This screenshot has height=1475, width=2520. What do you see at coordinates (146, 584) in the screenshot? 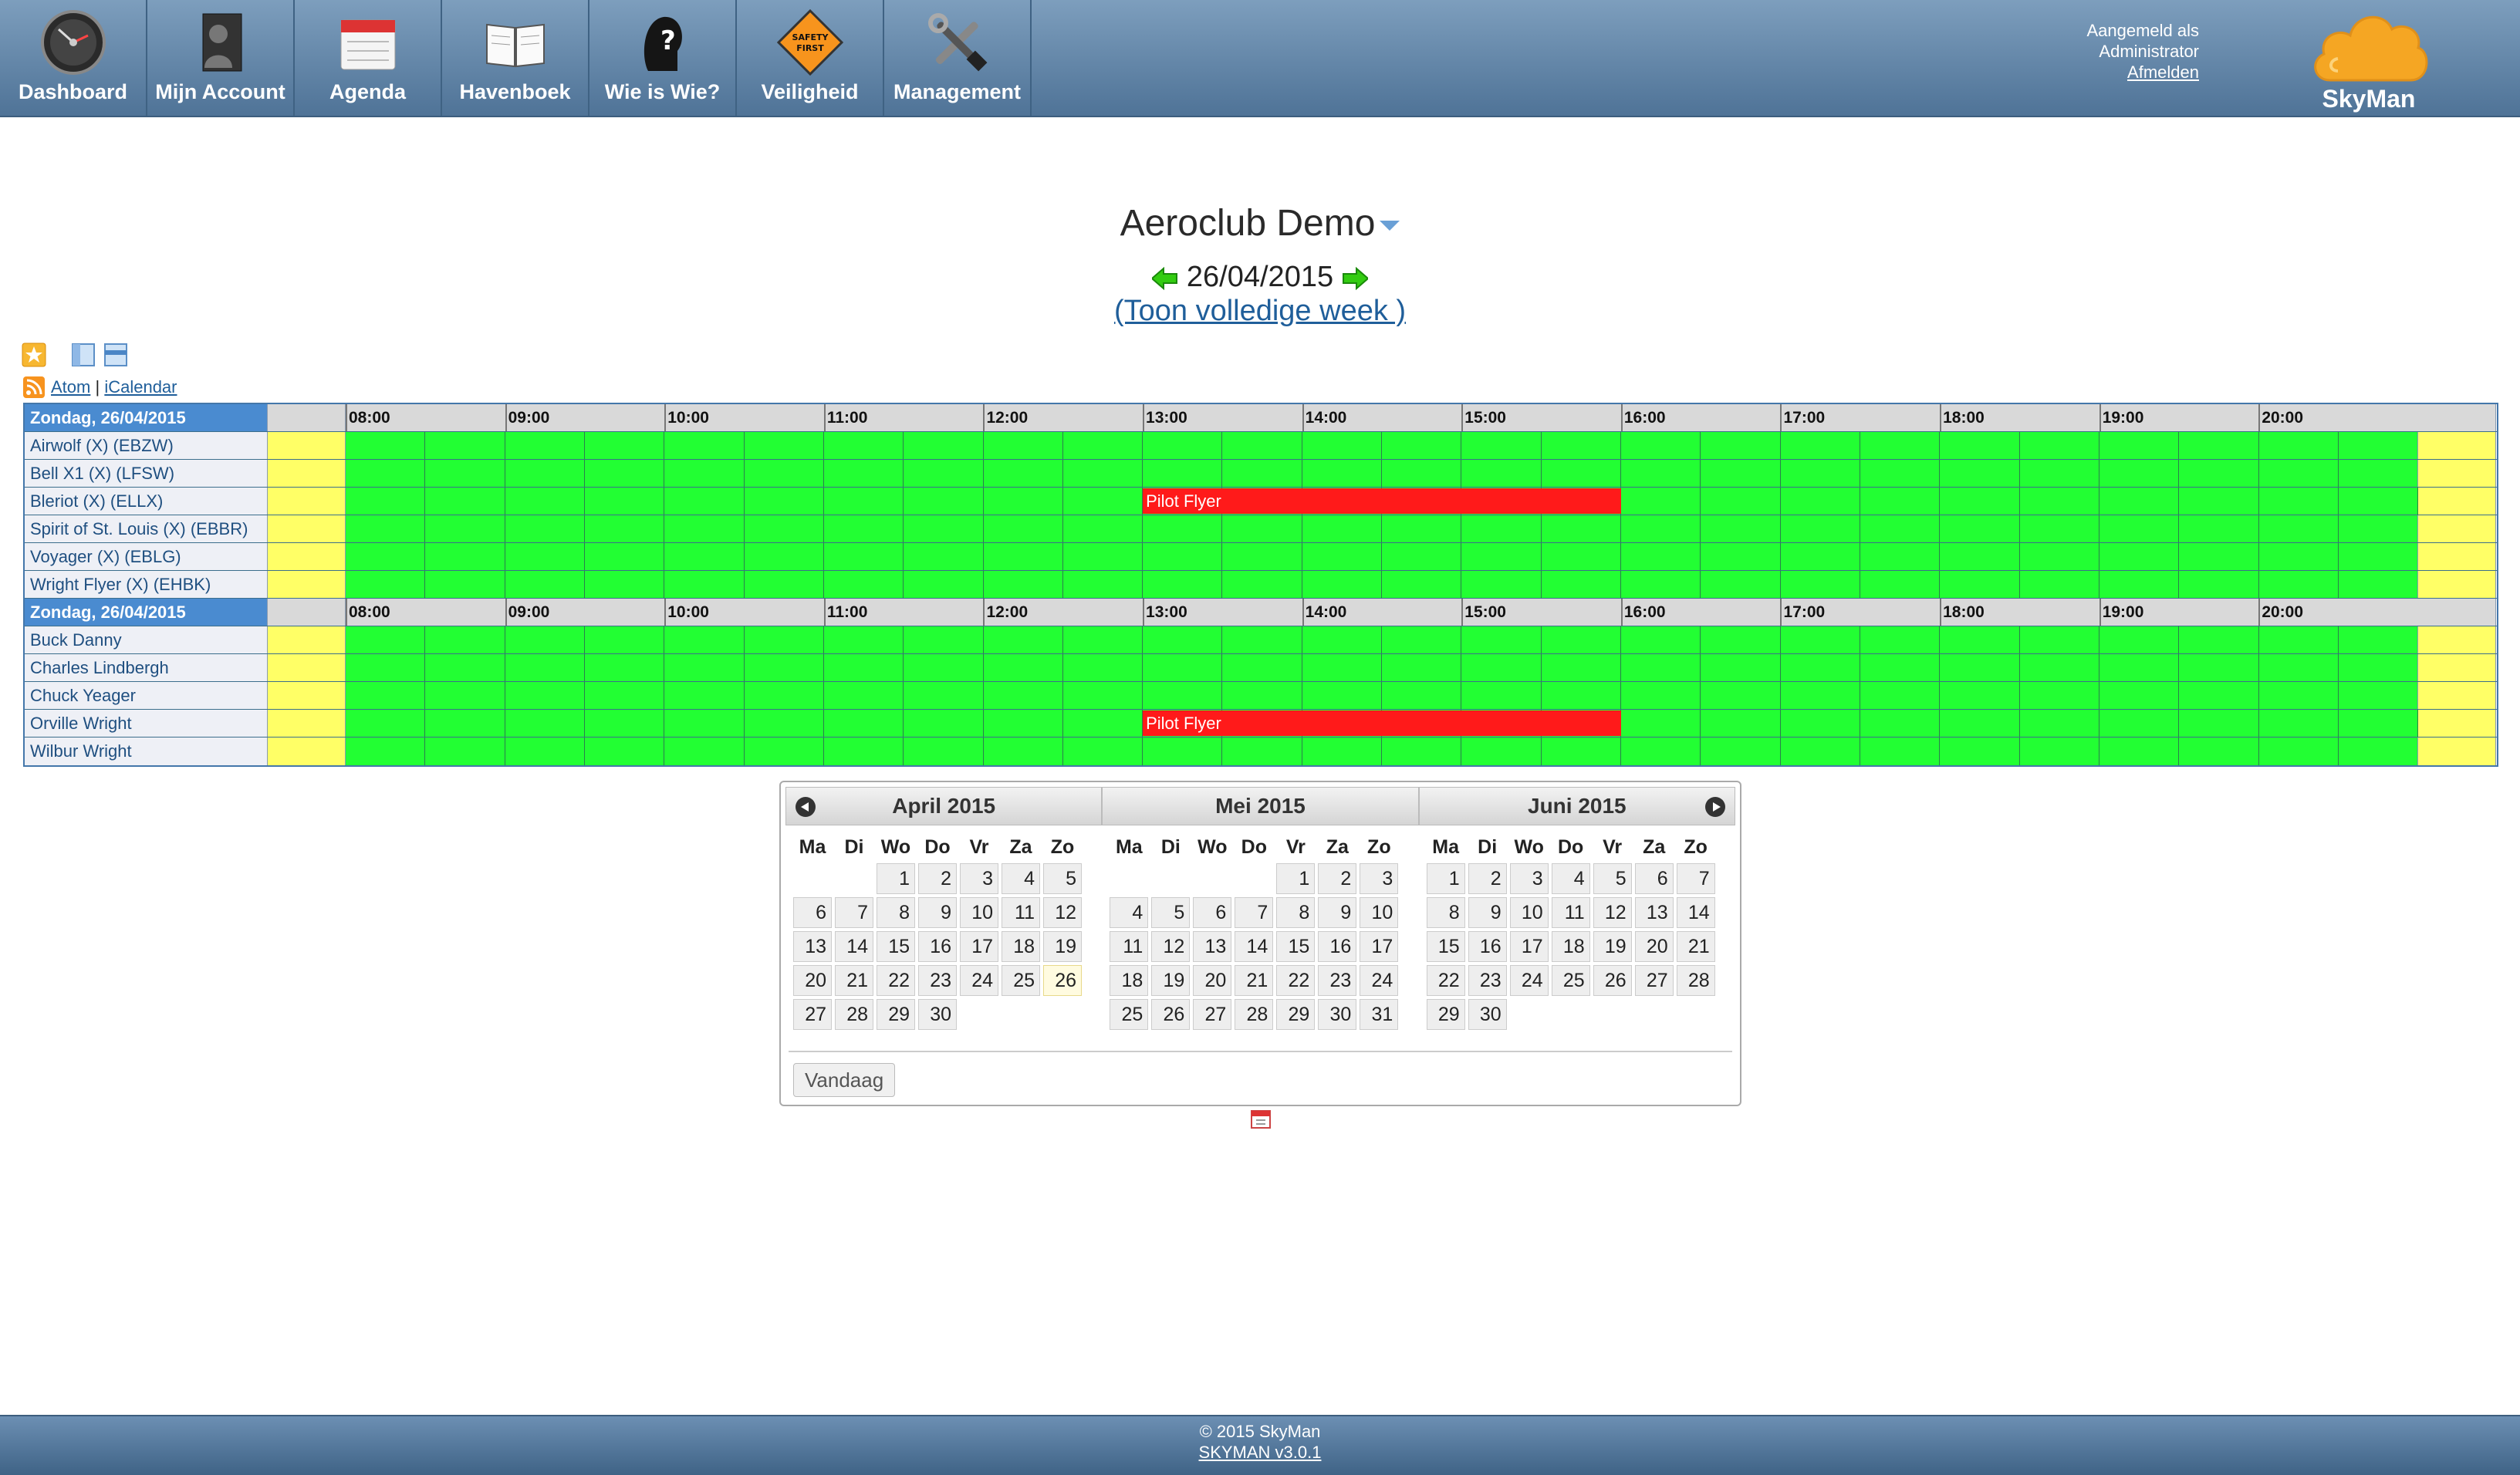
I see `resource-label: Wright Flyer (X) (EHBK)` at bounding box center [146, 584].